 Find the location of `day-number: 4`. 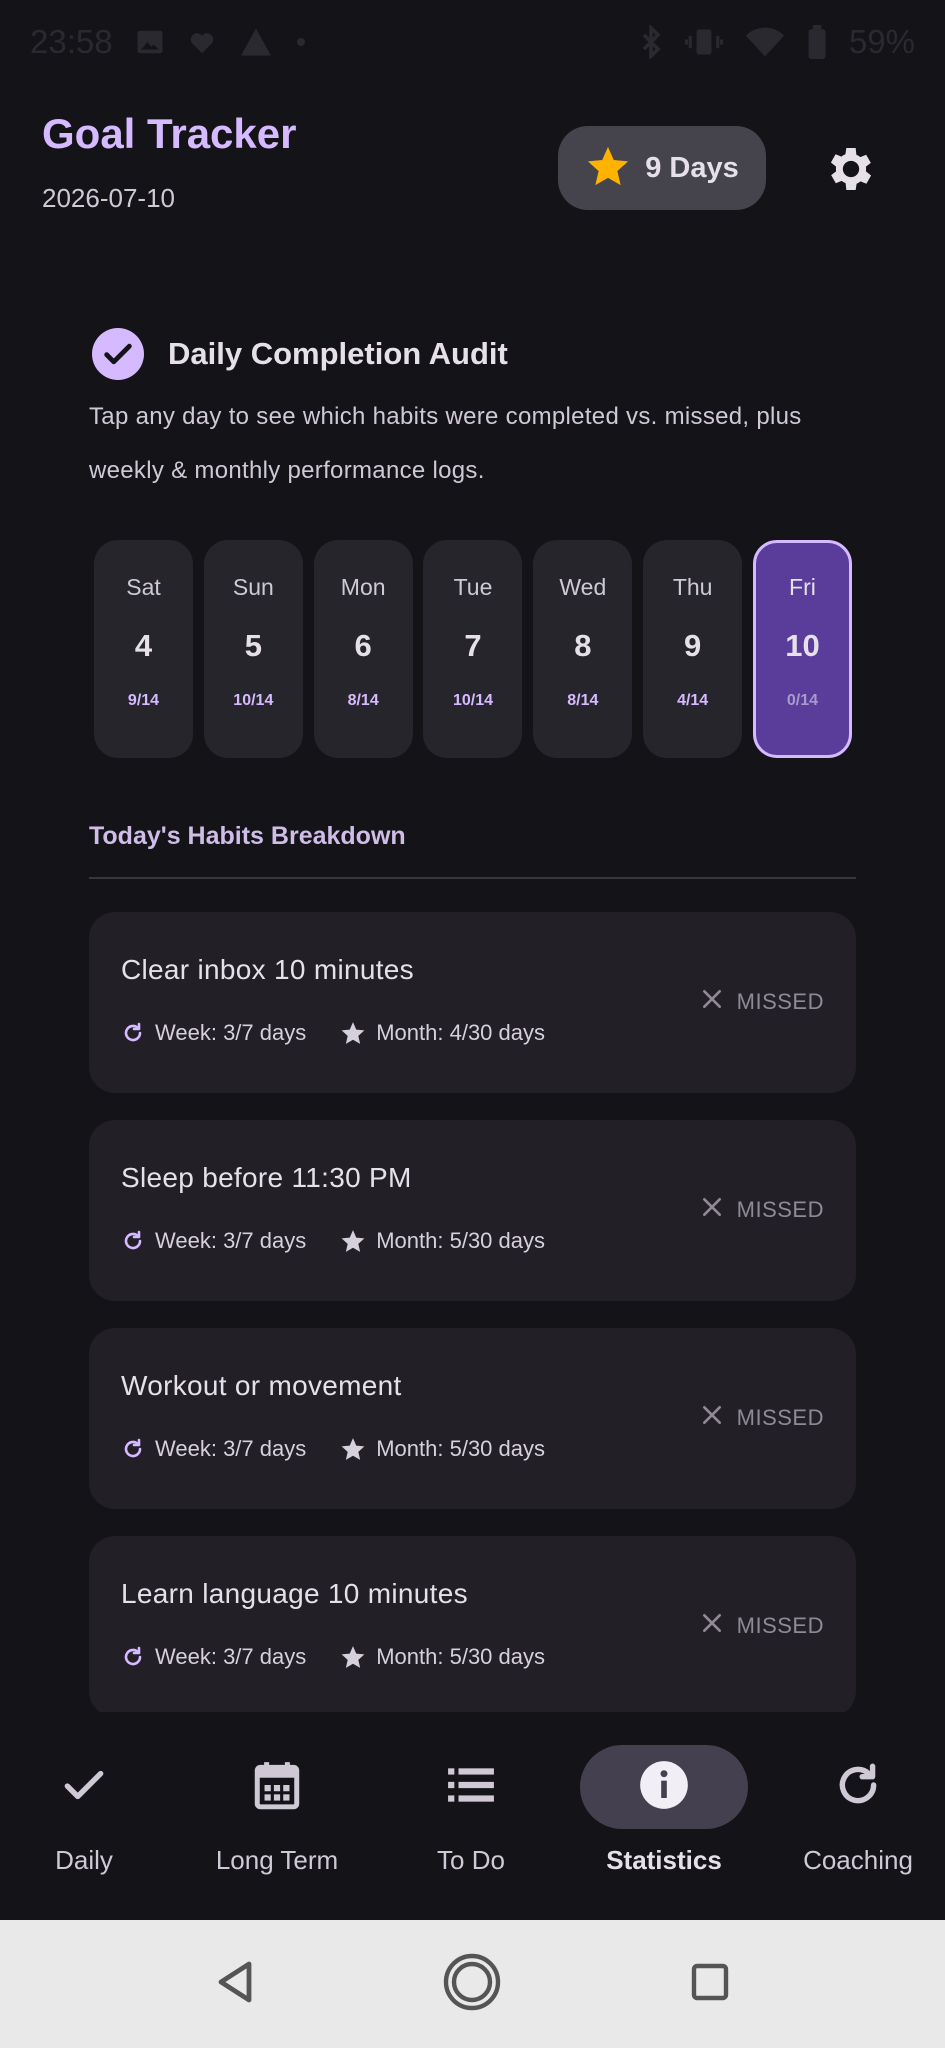

day-number: 4 is located at coordinates (143, 645).